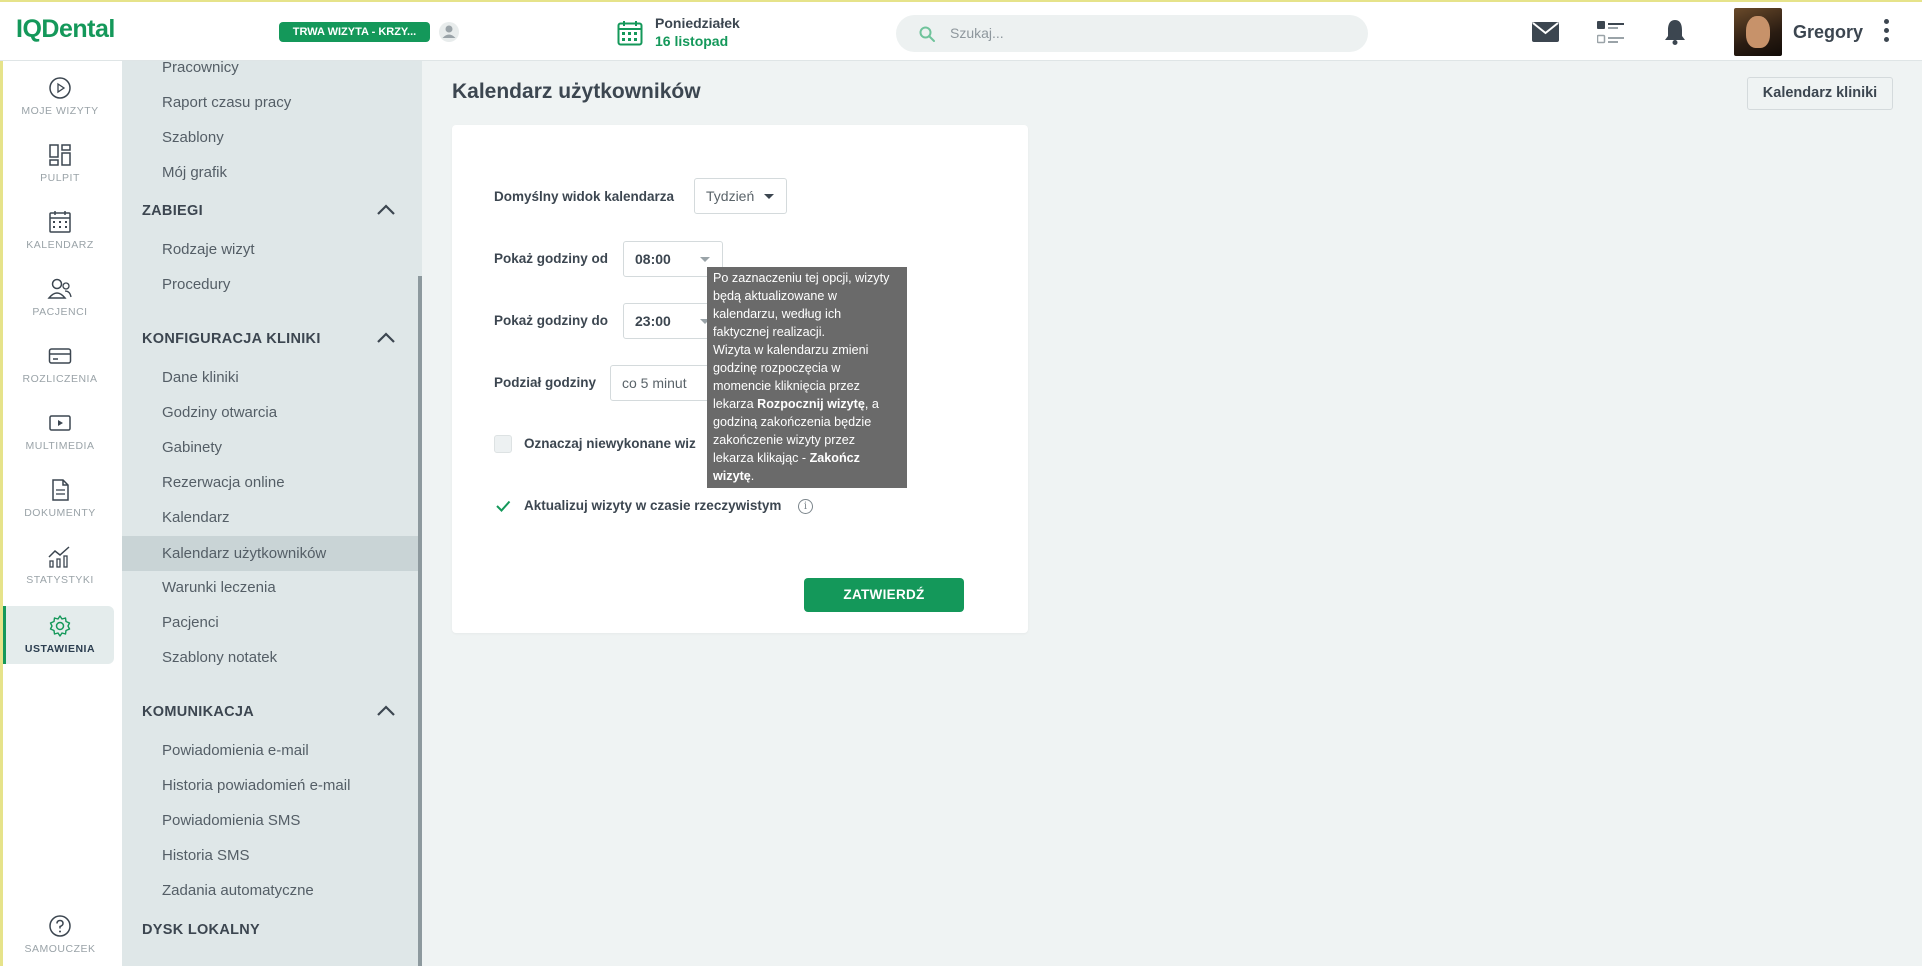 The height and width of the screenshot is (966, 1922). What do you see at coordinates (927, 34) in the screenshot?
I see `search-icon` at bounding box center [927, 34].